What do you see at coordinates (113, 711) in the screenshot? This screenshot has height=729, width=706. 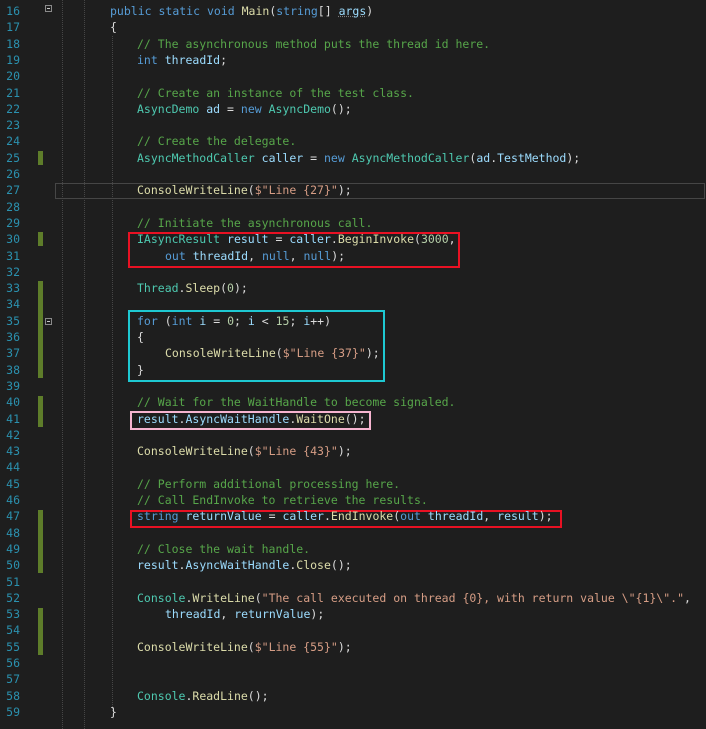 I see `code-line-59: }` at bounding box center [113, 711].